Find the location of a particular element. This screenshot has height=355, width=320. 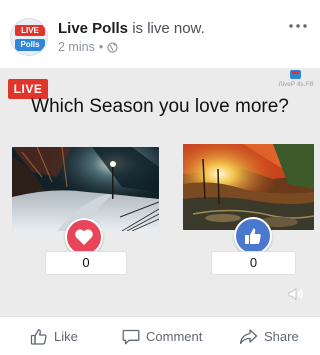

more-horizontal-icon is located at coordinates (298, 26).